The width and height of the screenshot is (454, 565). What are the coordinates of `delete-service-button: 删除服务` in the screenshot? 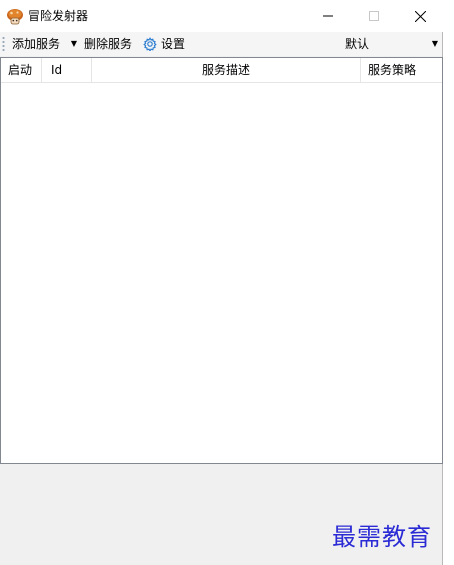 It's located at (108, 44).